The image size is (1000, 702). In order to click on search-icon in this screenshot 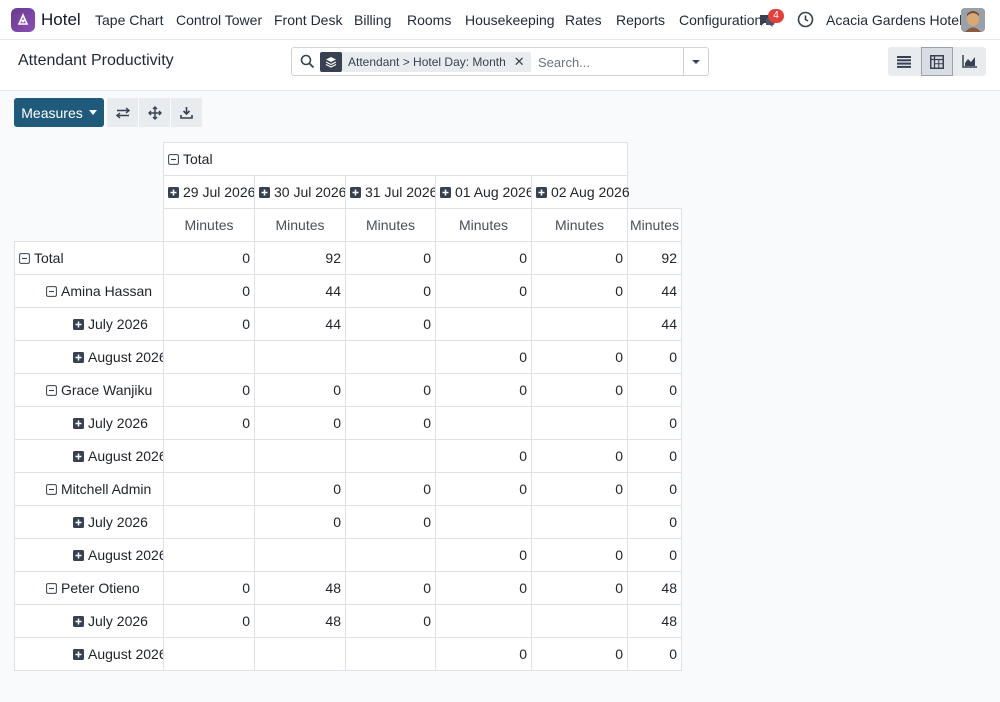, I will do `click(307, 61)`.